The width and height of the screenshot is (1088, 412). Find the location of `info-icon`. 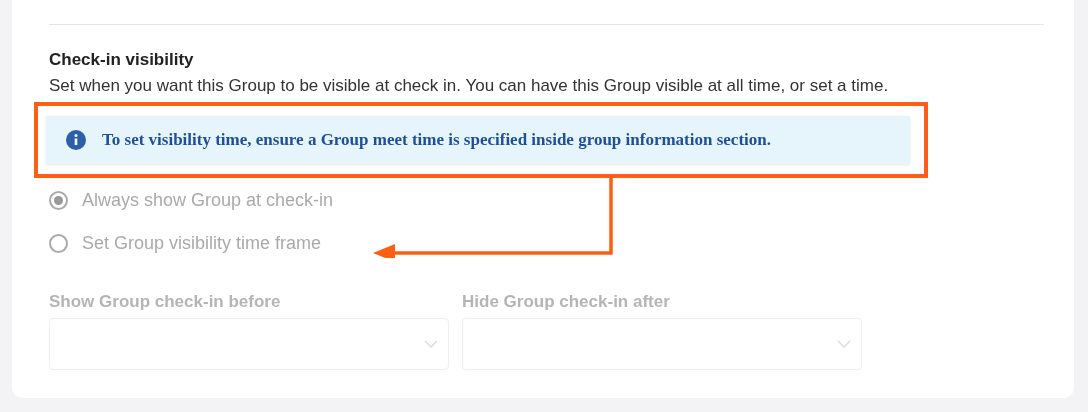

info-icon is located at coordinates (76, 140).